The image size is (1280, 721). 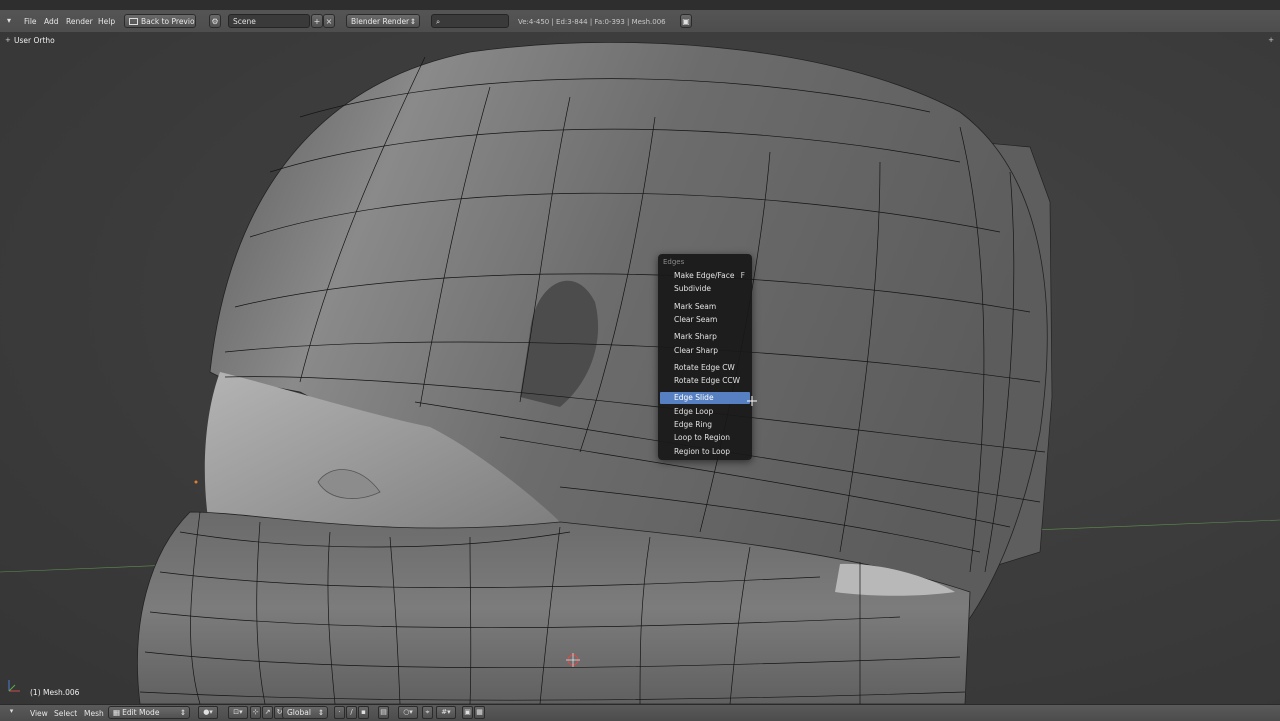 I want to click on pivot-point-icon: ⊡▾, so click(x=238, y=712).